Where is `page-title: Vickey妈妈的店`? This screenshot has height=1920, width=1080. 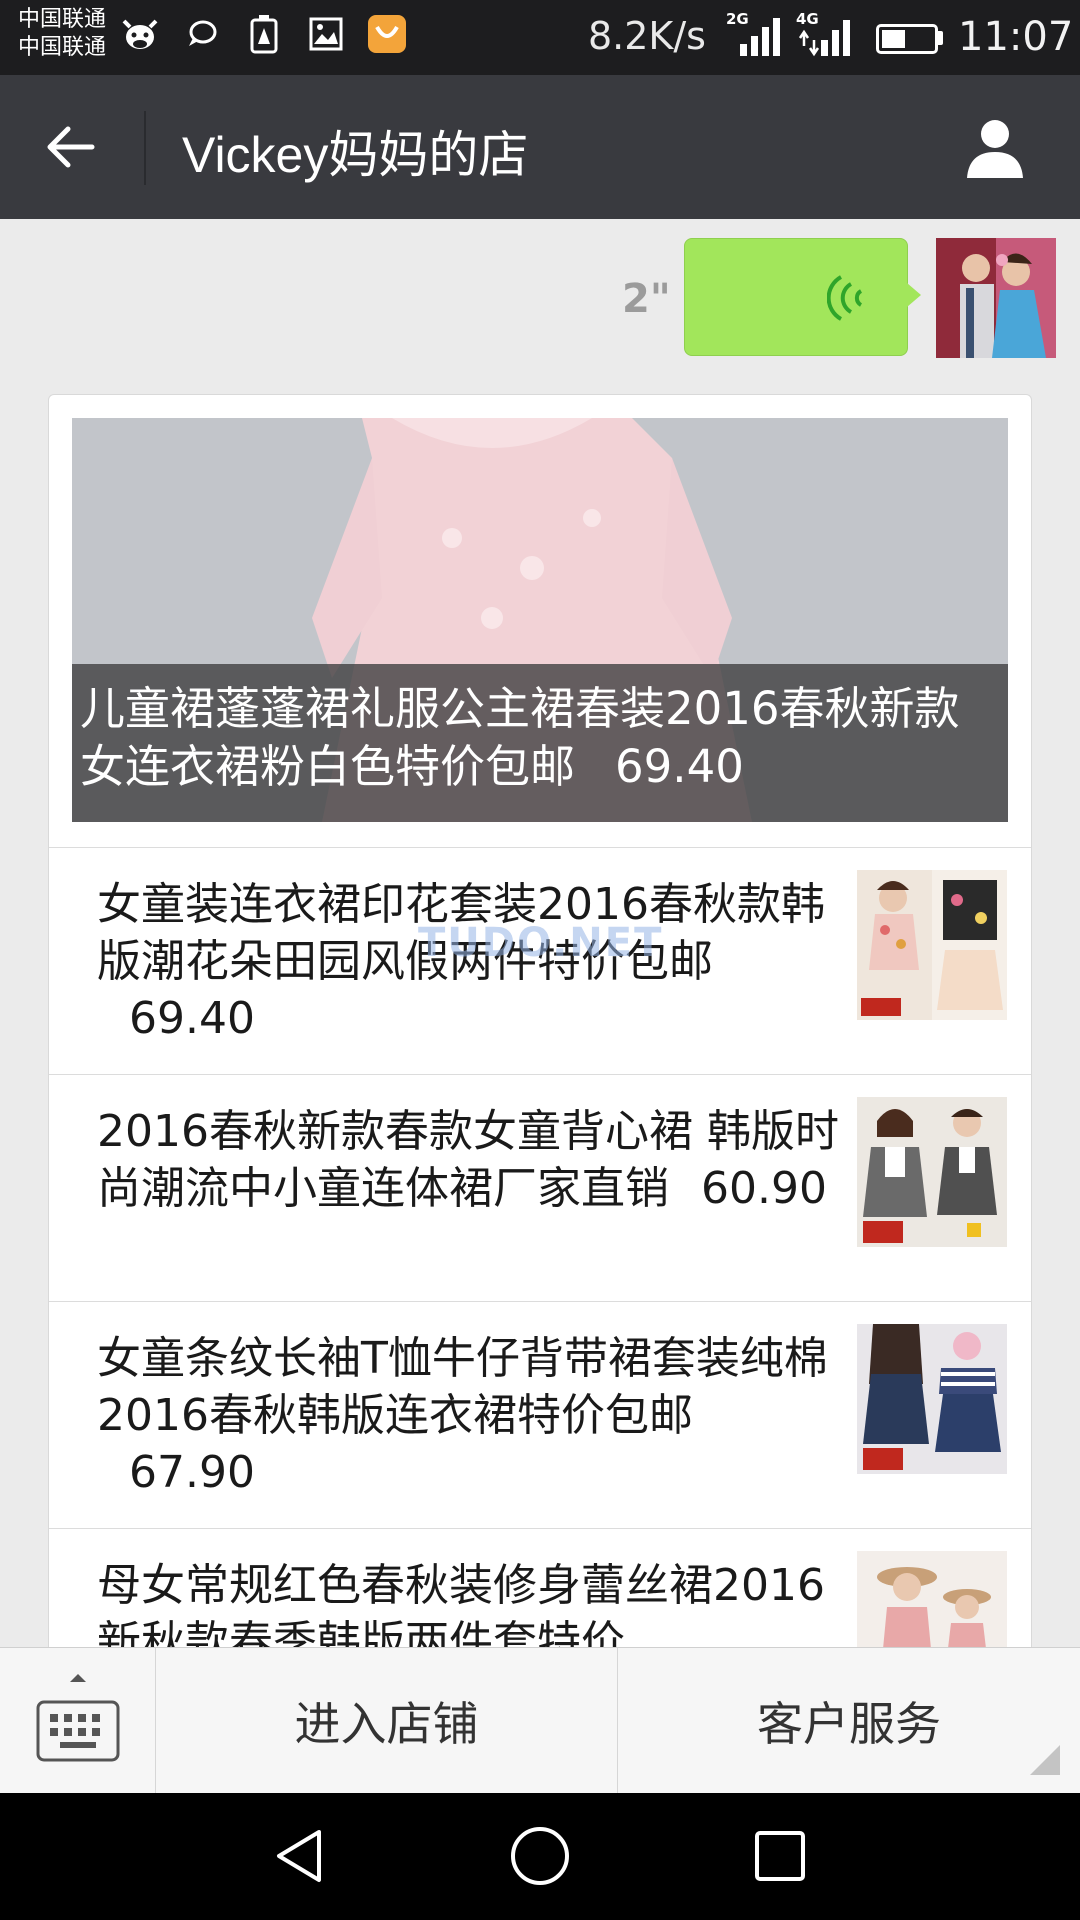 page-title: Vickey妈妈的店 is located at coordinates (355, 155).